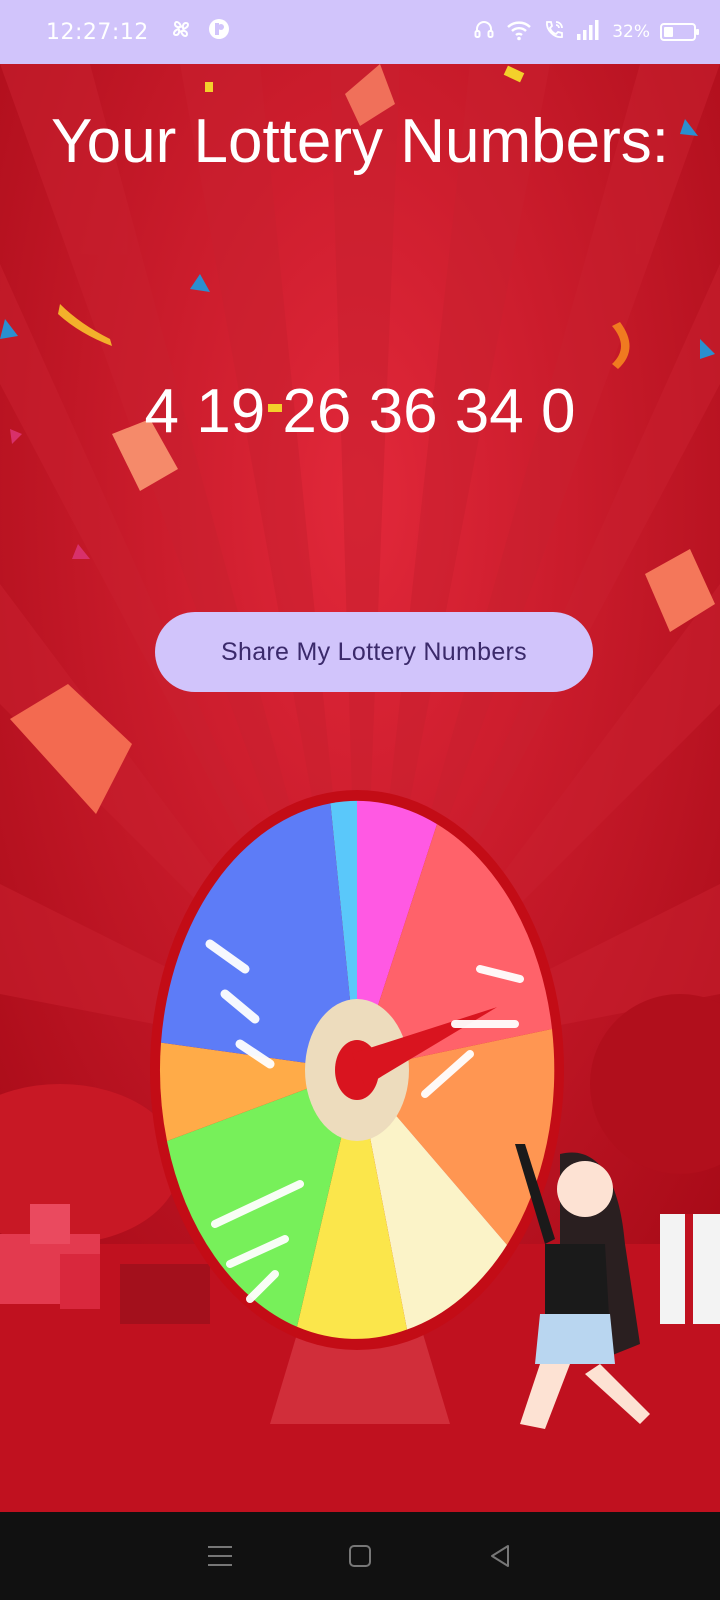 This screenshot has height=1600, width=720. Describe the element at coordinates (668, 32) in the screenshot. I see `battery-fill` at that location.